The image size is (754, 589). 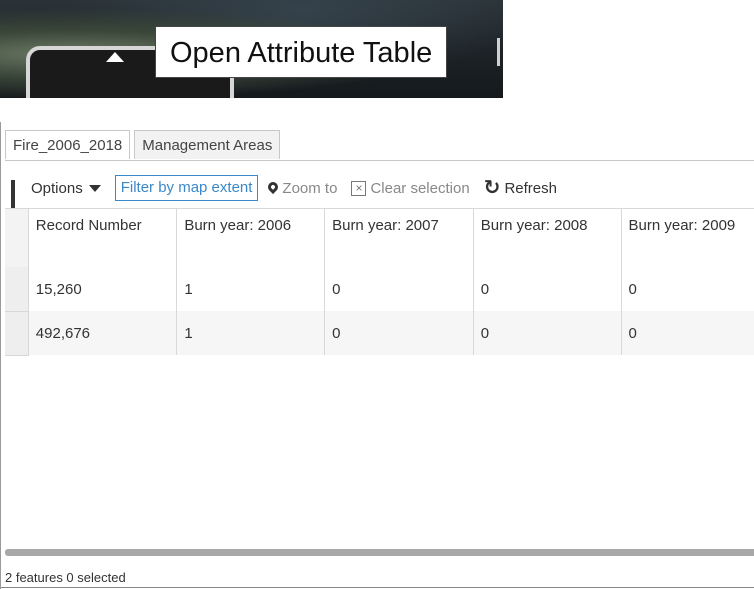 I want to click on filter-by-map-extent-button: Filter by map extent, so click(x=186, y=188).